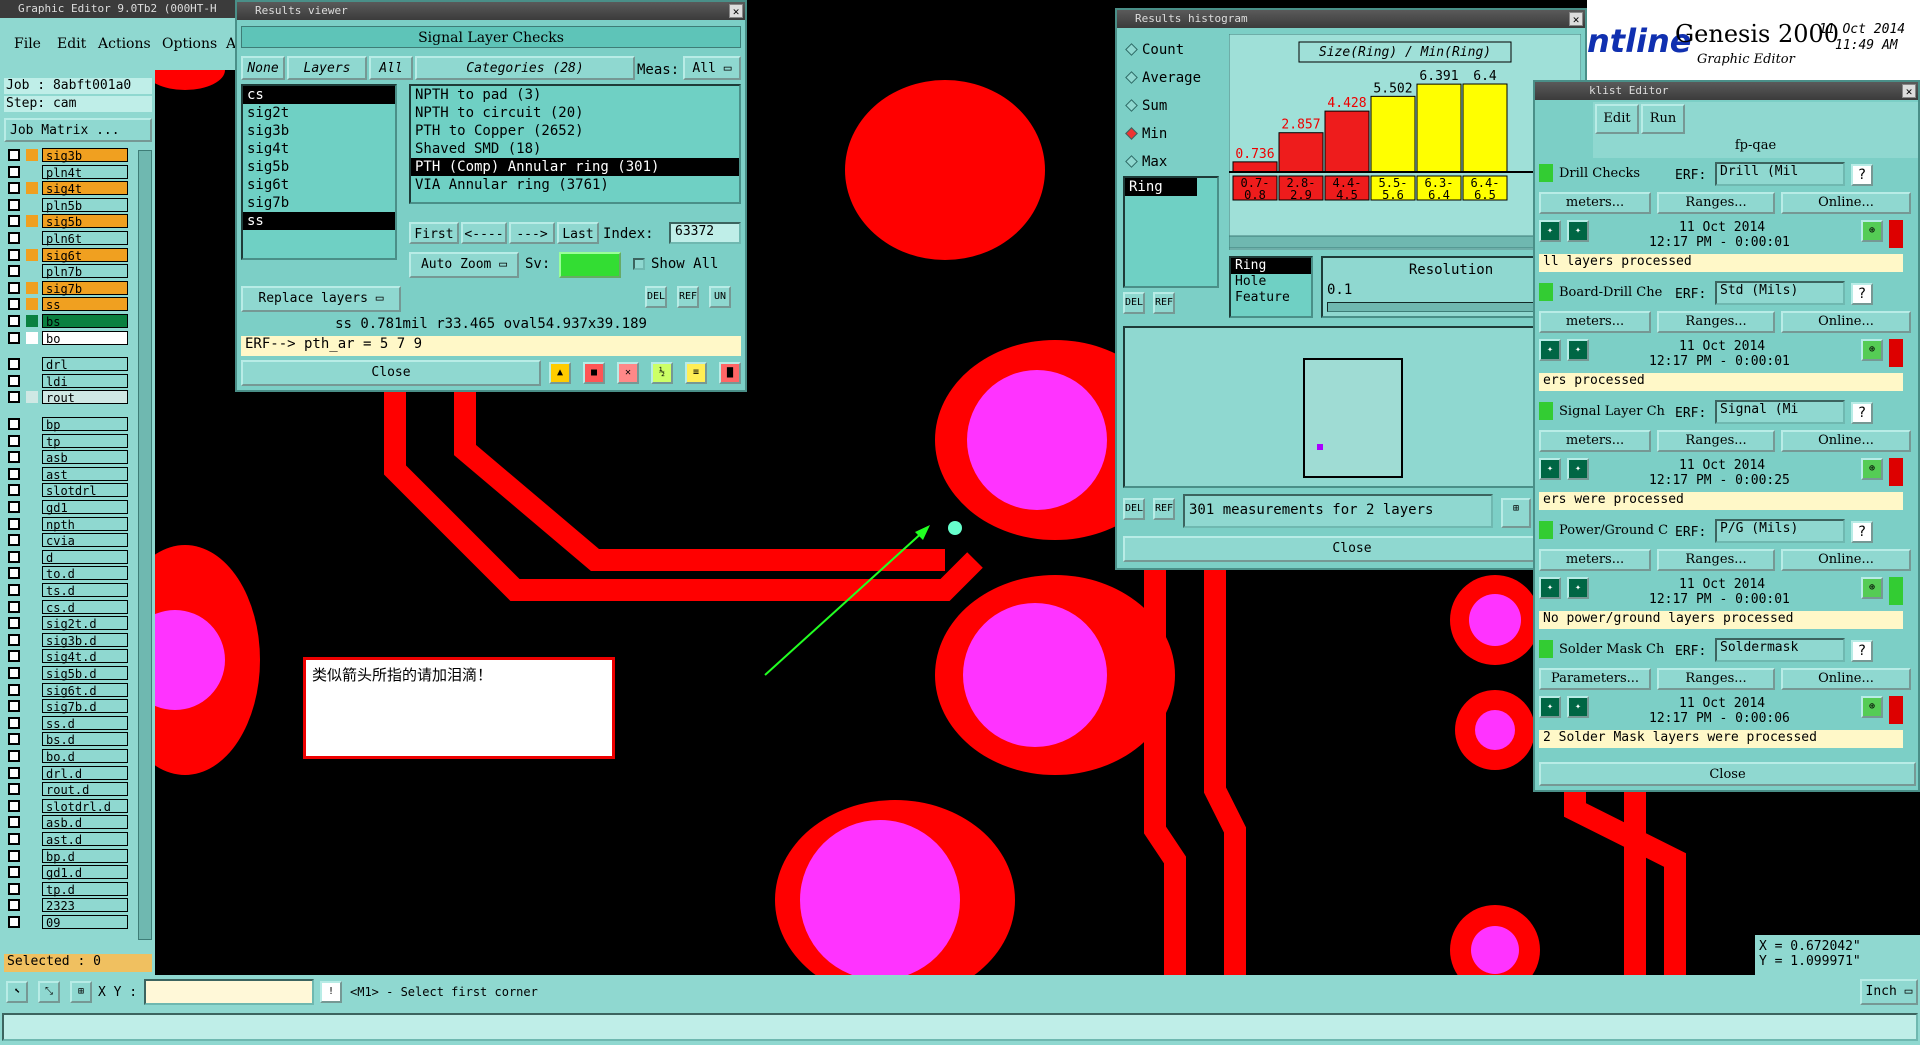  Describe the element at coordinates (1171, 232) in the screenshot. I see `ring-list: Ring` at that location.